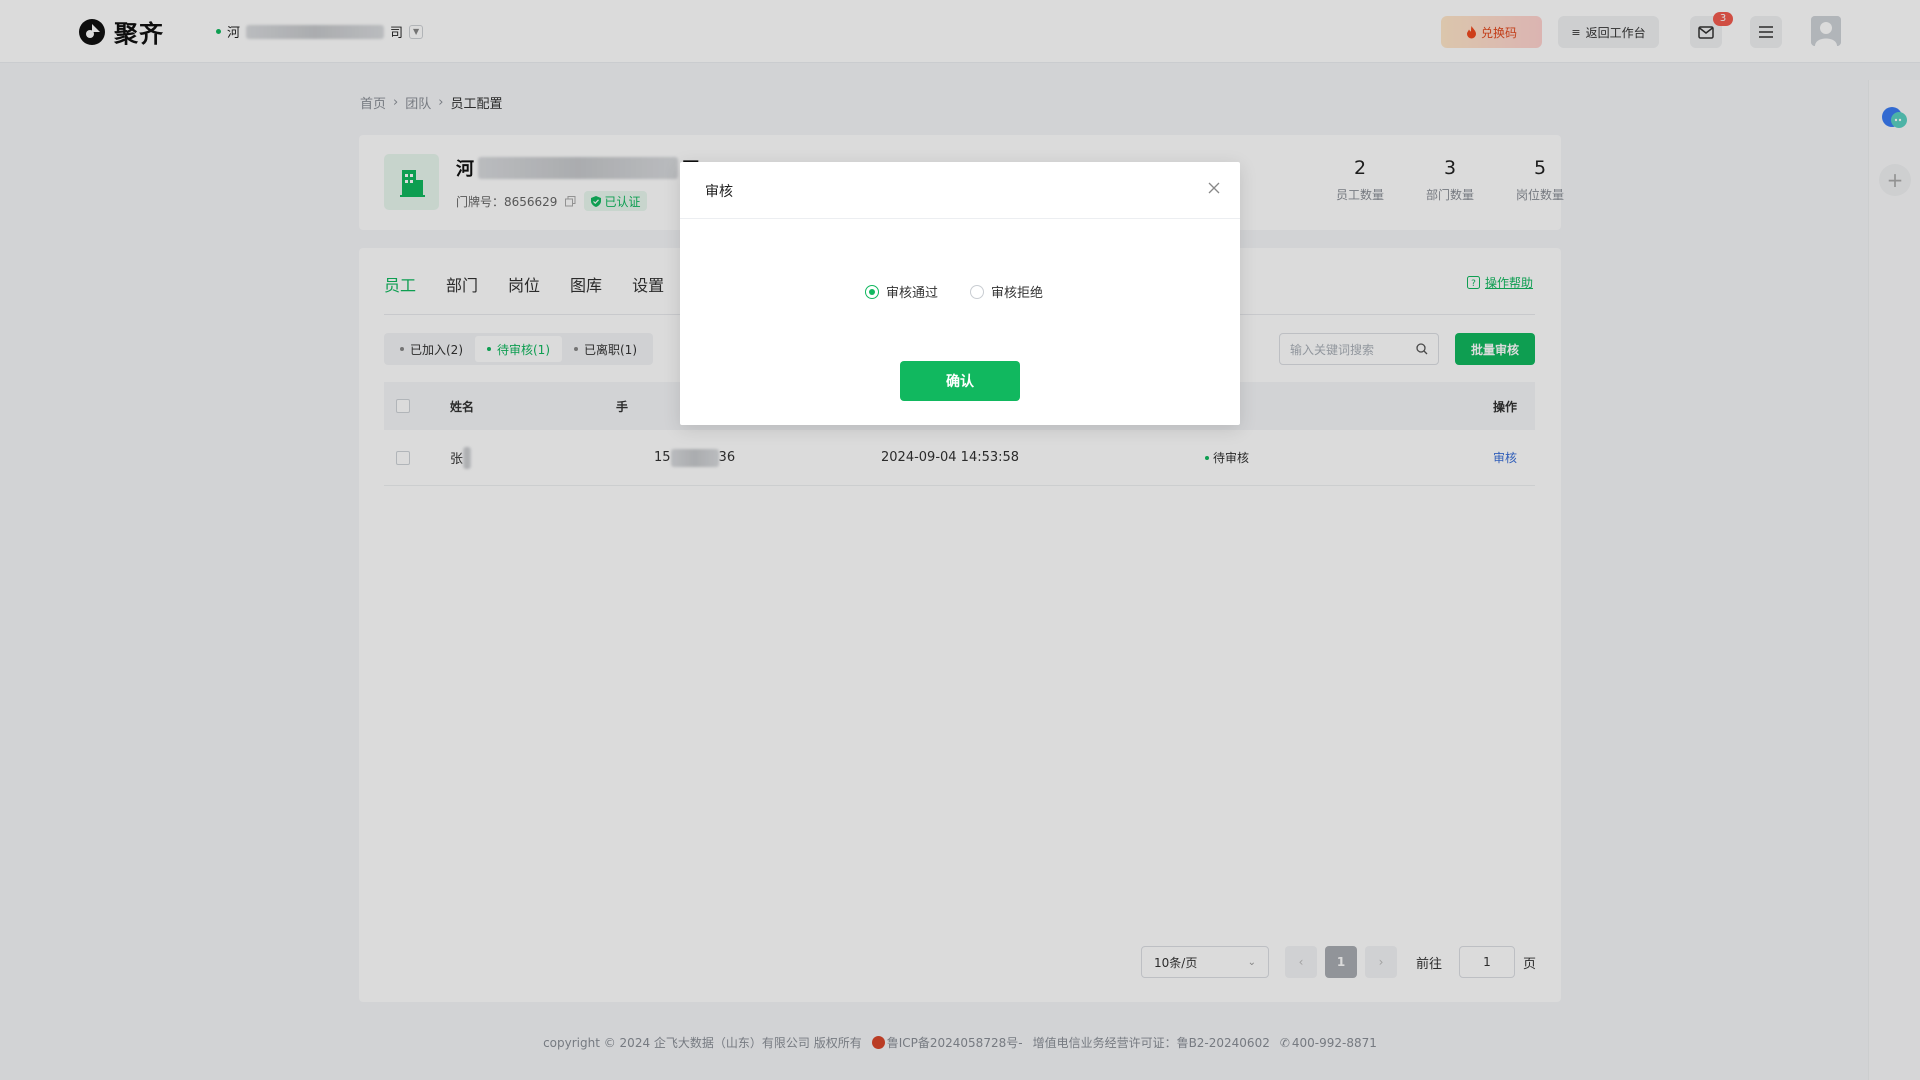  I want to click on confirm-button: 确认, so click(960, 381).